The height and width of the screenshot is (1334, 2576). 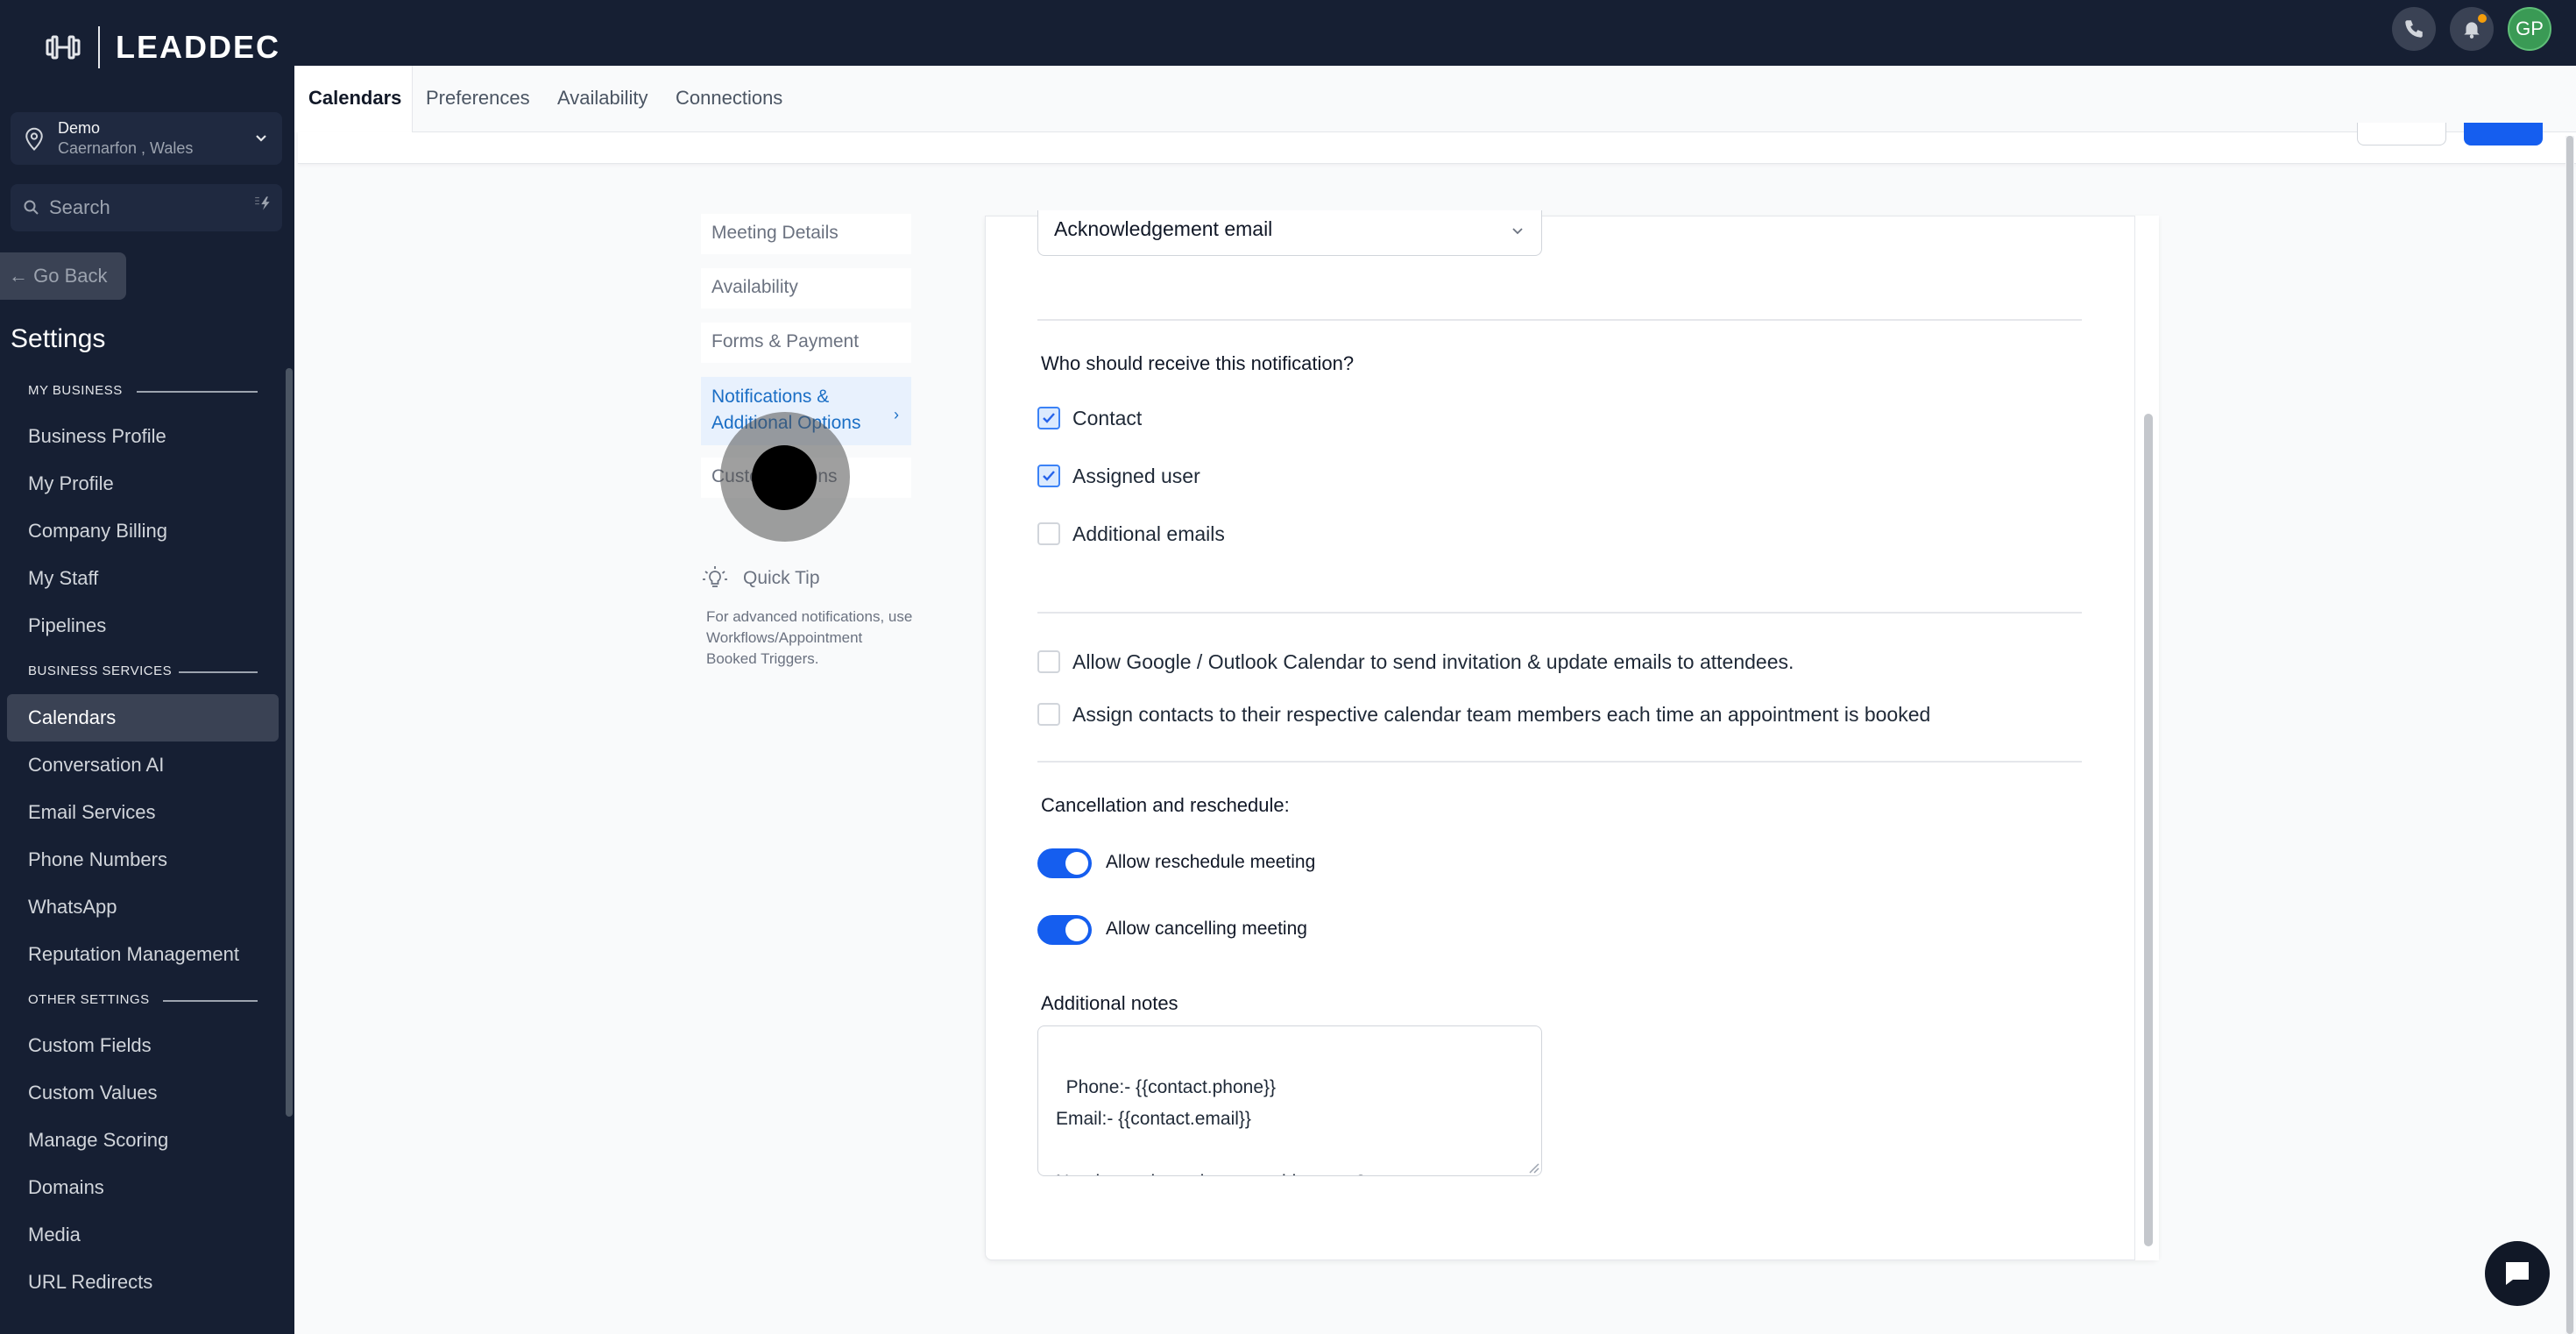 What do you see at coordinates (715, 576) in the screenshot?
I see `lightbulb-icon` at bounding box center [715, 576].